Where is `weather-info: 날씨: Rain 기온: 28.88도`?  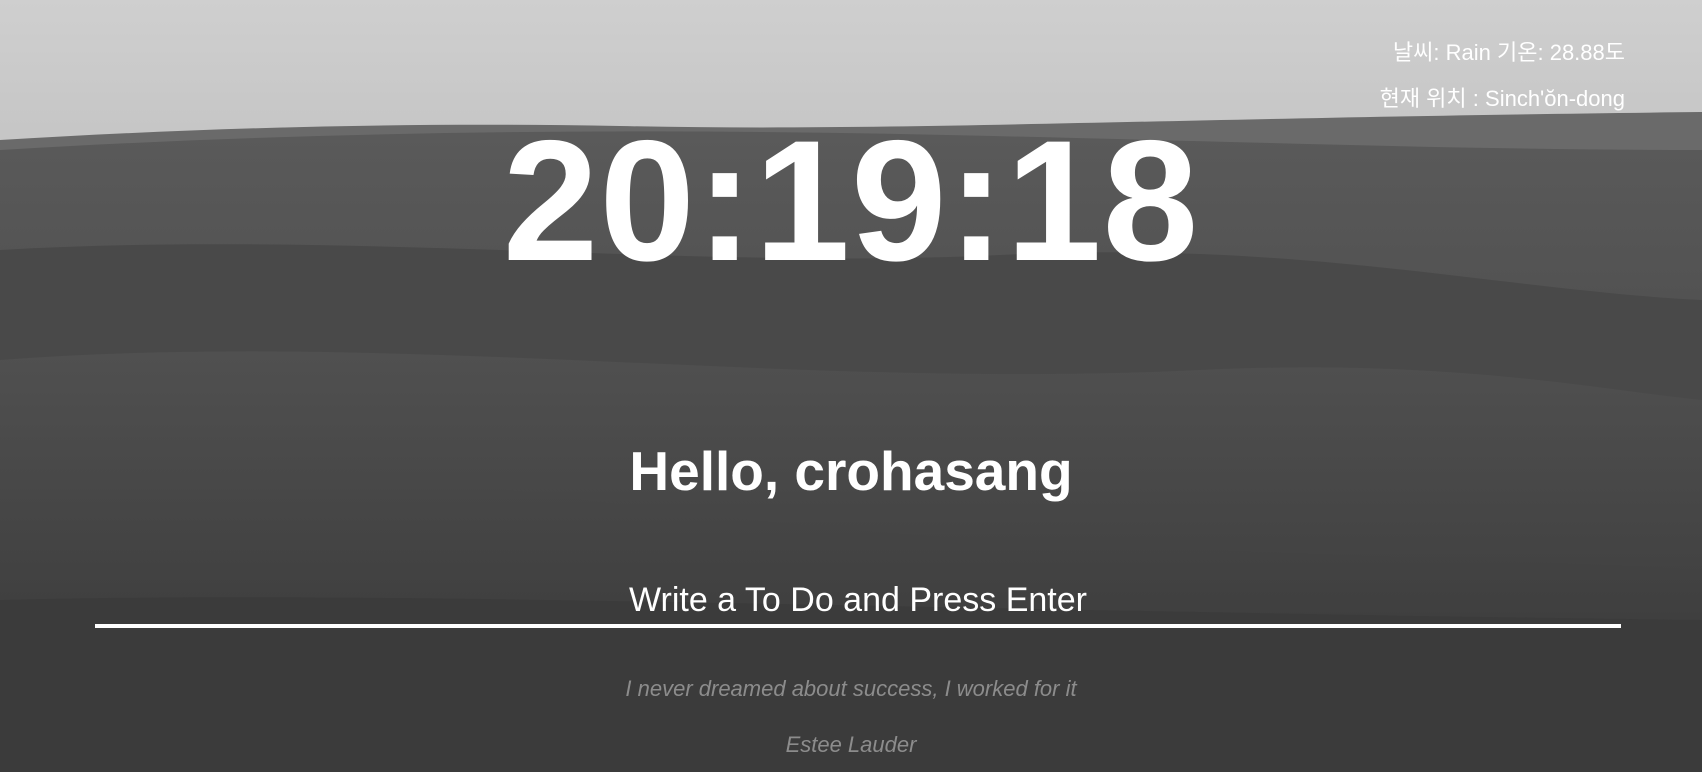
weather-info: 날씨: Rain 기온: 28.88도 is located at coordinates (1502, 53).